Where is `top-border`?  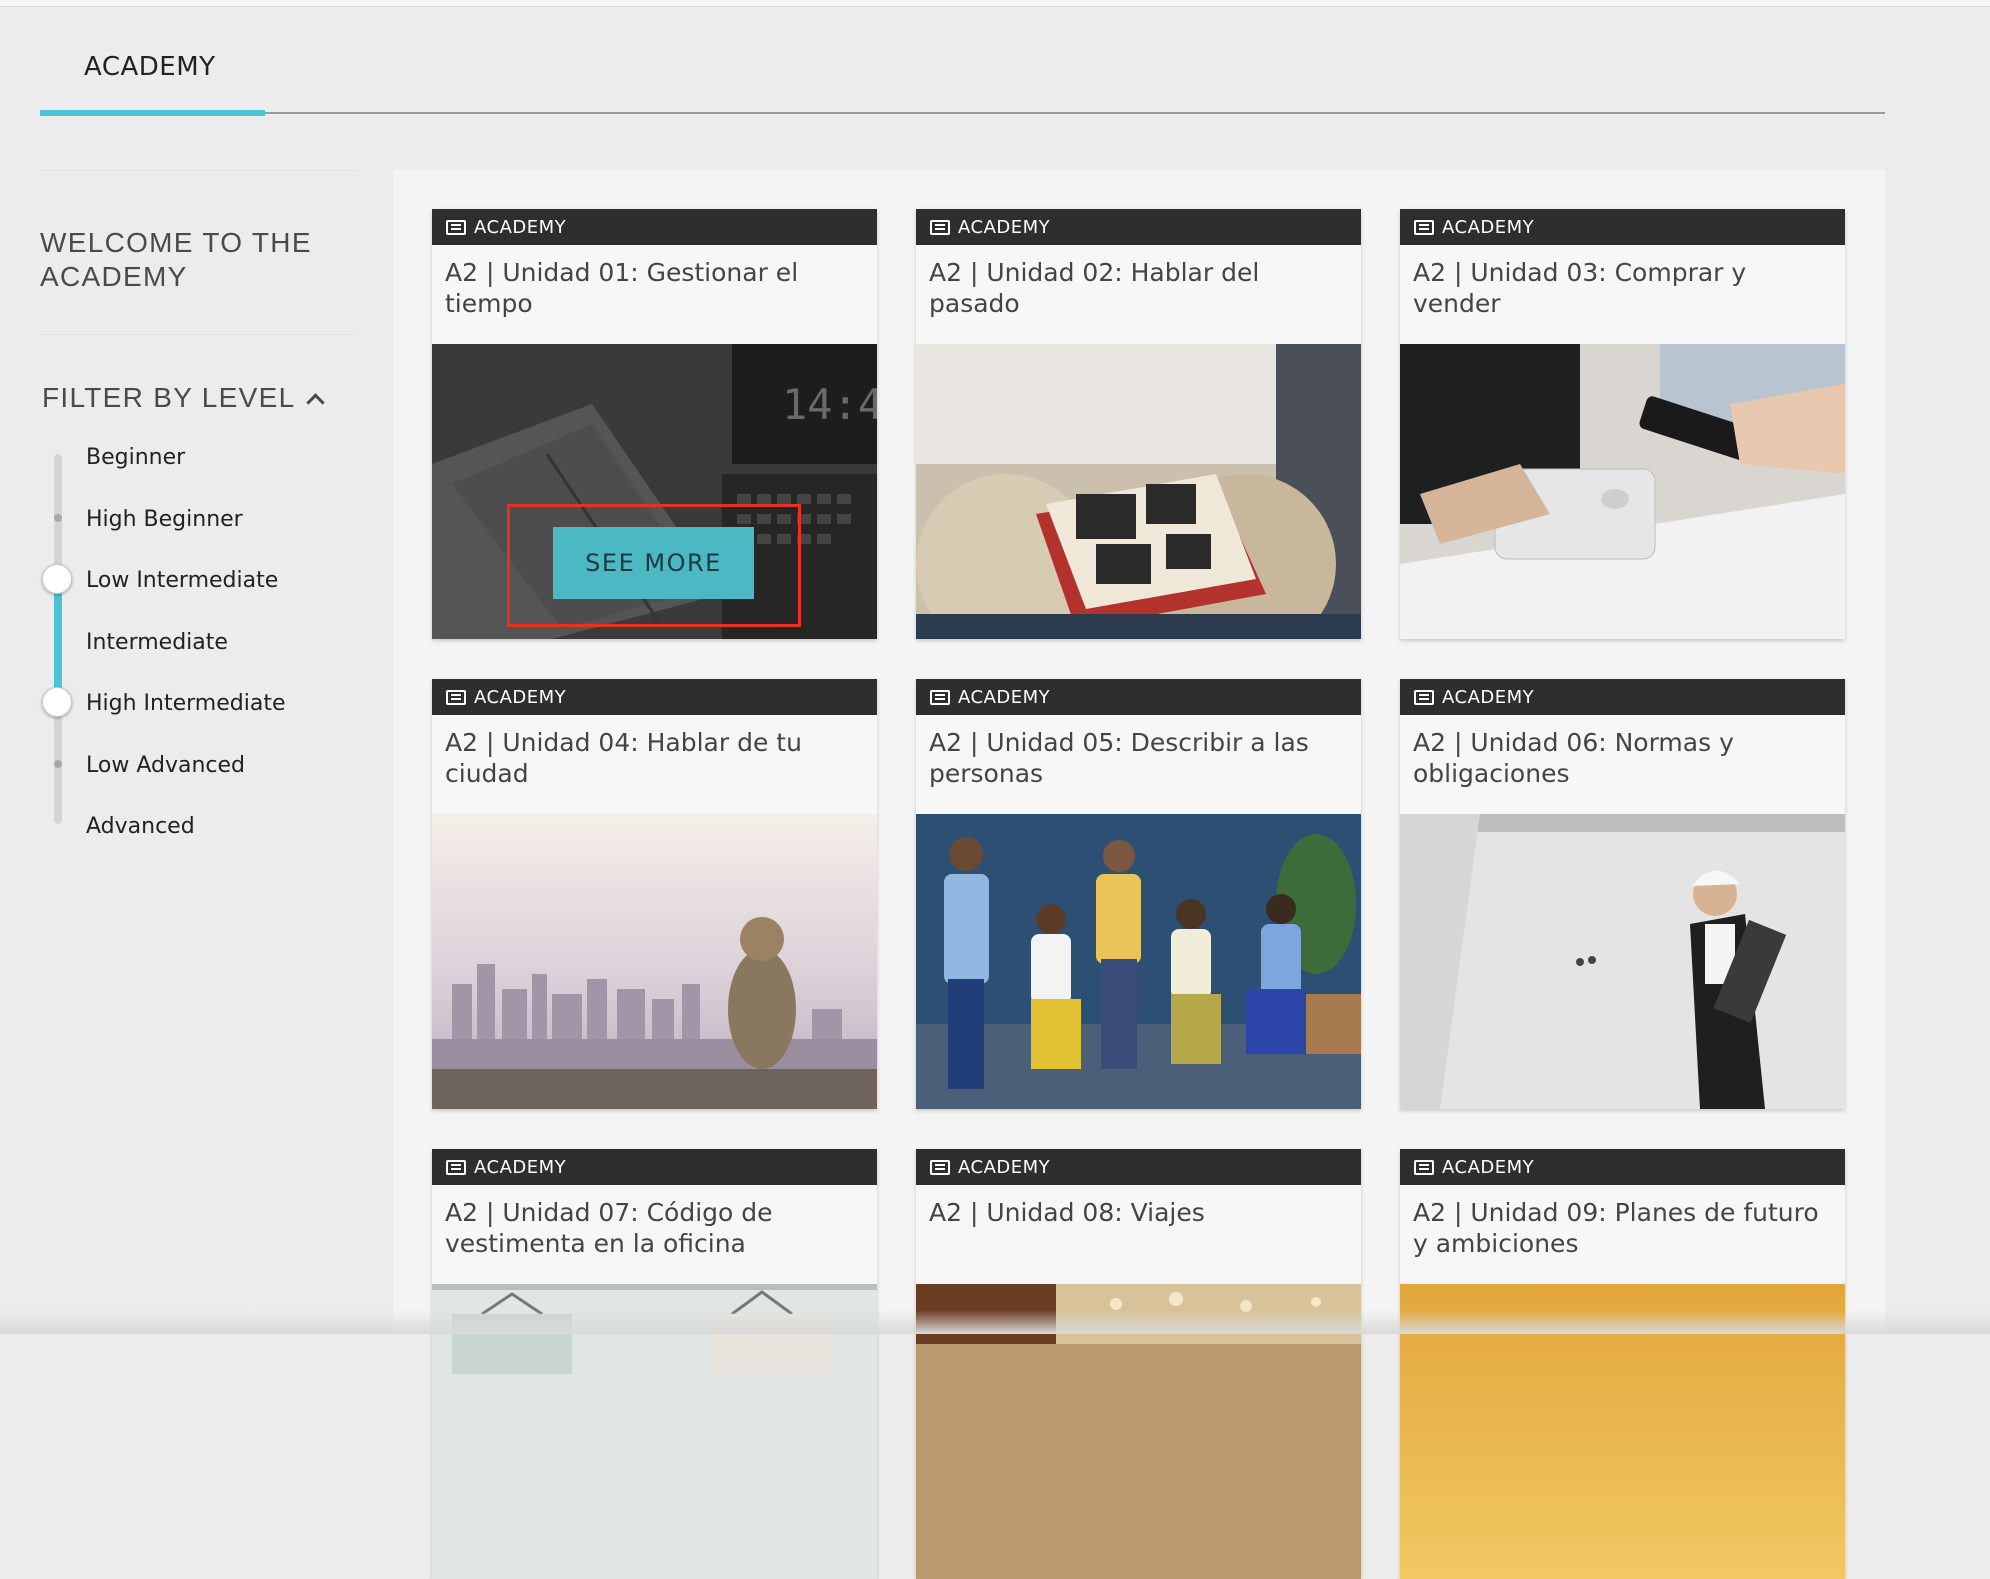 top-border is located at coordinates (995, 3).